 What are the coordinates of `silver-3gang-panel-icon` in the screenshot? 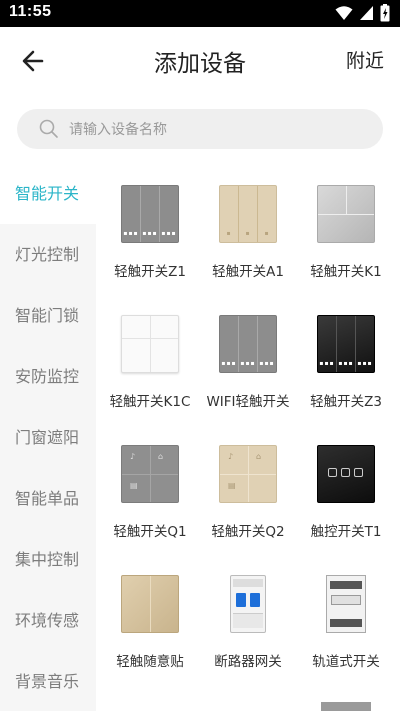 It's located at (346, 214).